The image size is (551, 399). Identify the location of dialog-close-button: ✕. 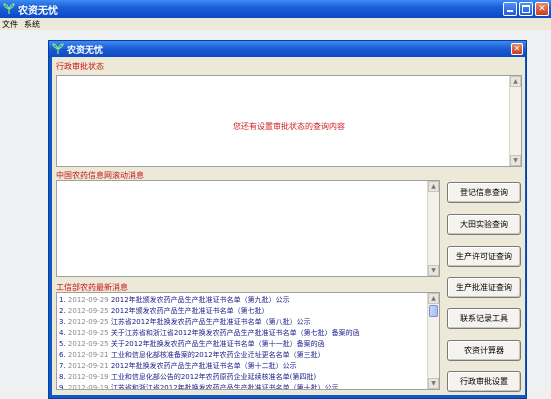
(517, 49).